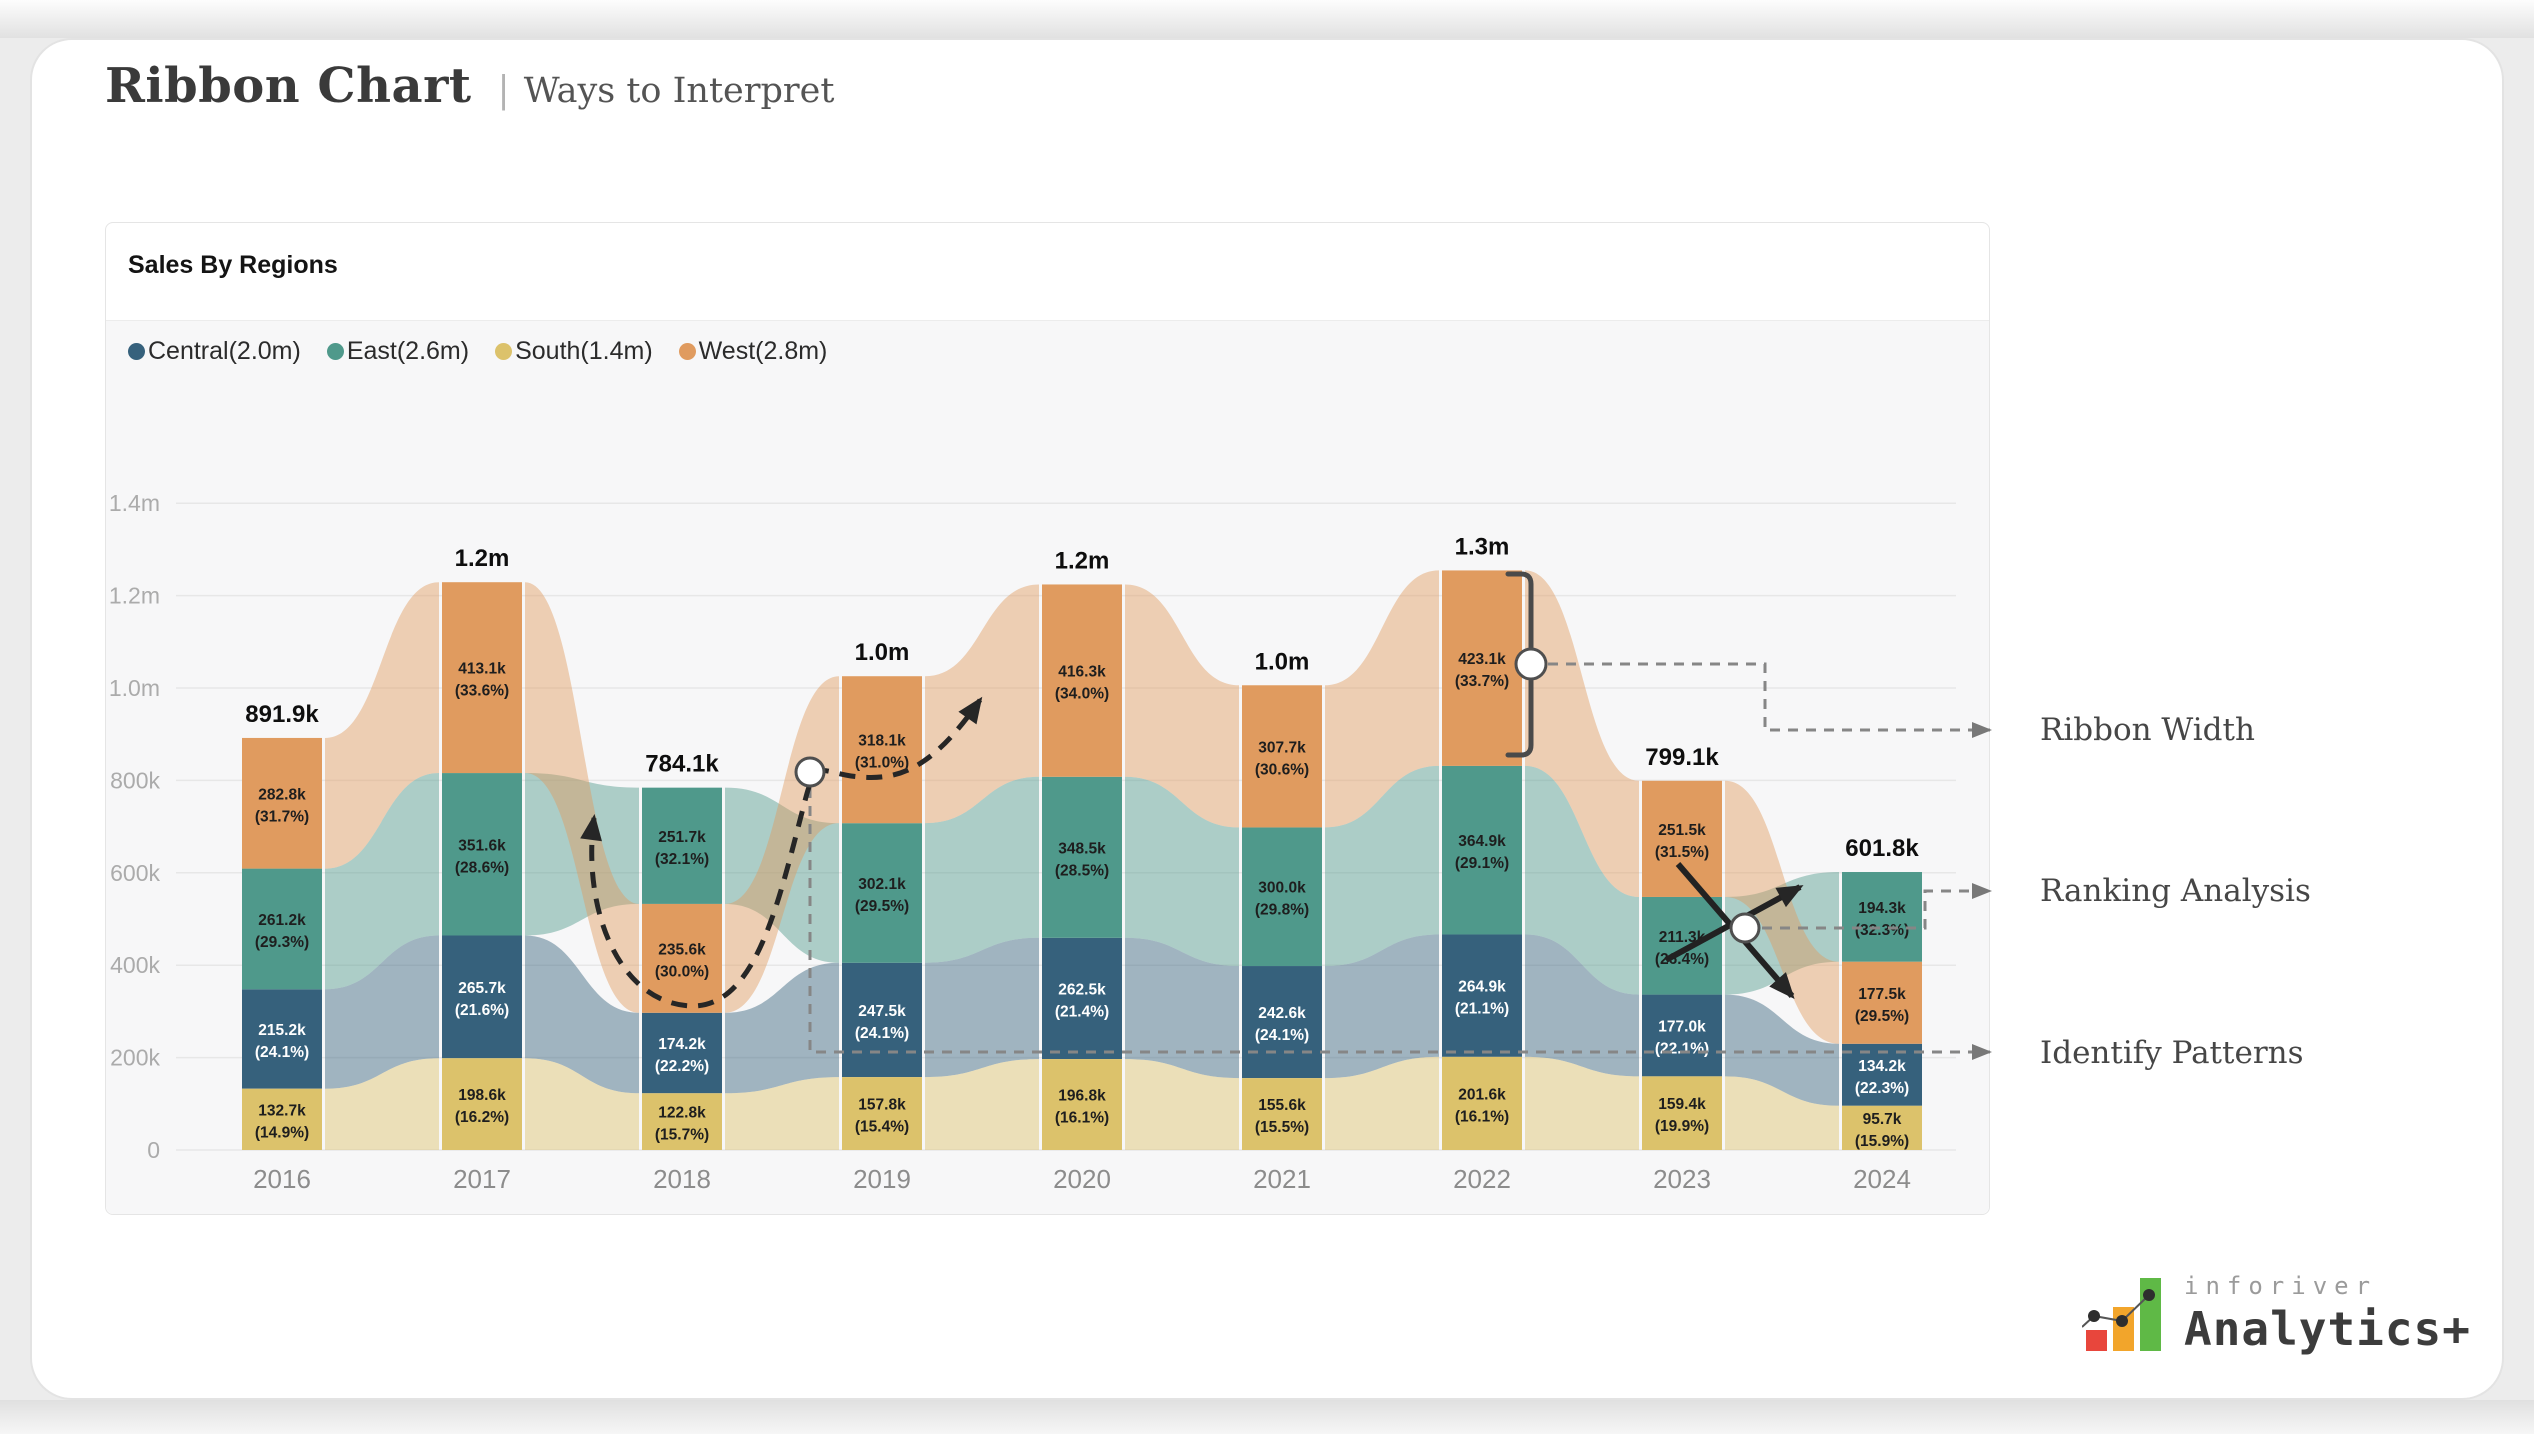 The width and height of the screenshot is (2534, 1434). I want to click on legend-dot-east-icon, so click(335, 351).